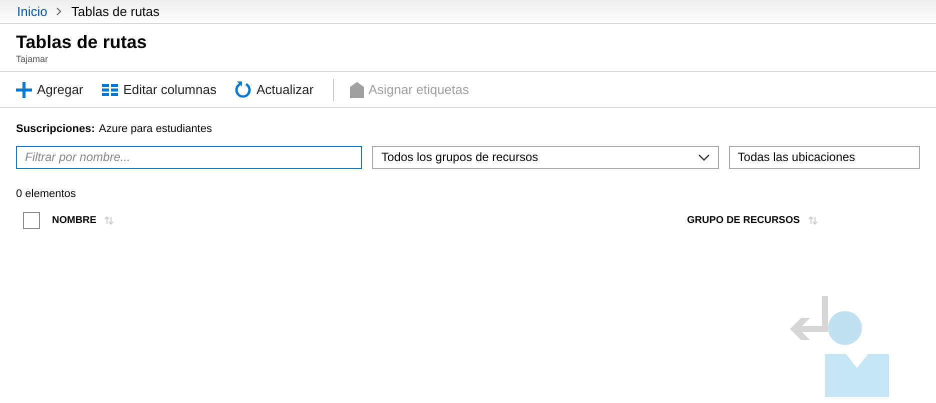 The width and height of the screenshot is (936, 403). What do you see at coordinates (32, 12) in the screenshot?
I see `breadcrumb-link: Inicio` at bounding box center [32, 12].